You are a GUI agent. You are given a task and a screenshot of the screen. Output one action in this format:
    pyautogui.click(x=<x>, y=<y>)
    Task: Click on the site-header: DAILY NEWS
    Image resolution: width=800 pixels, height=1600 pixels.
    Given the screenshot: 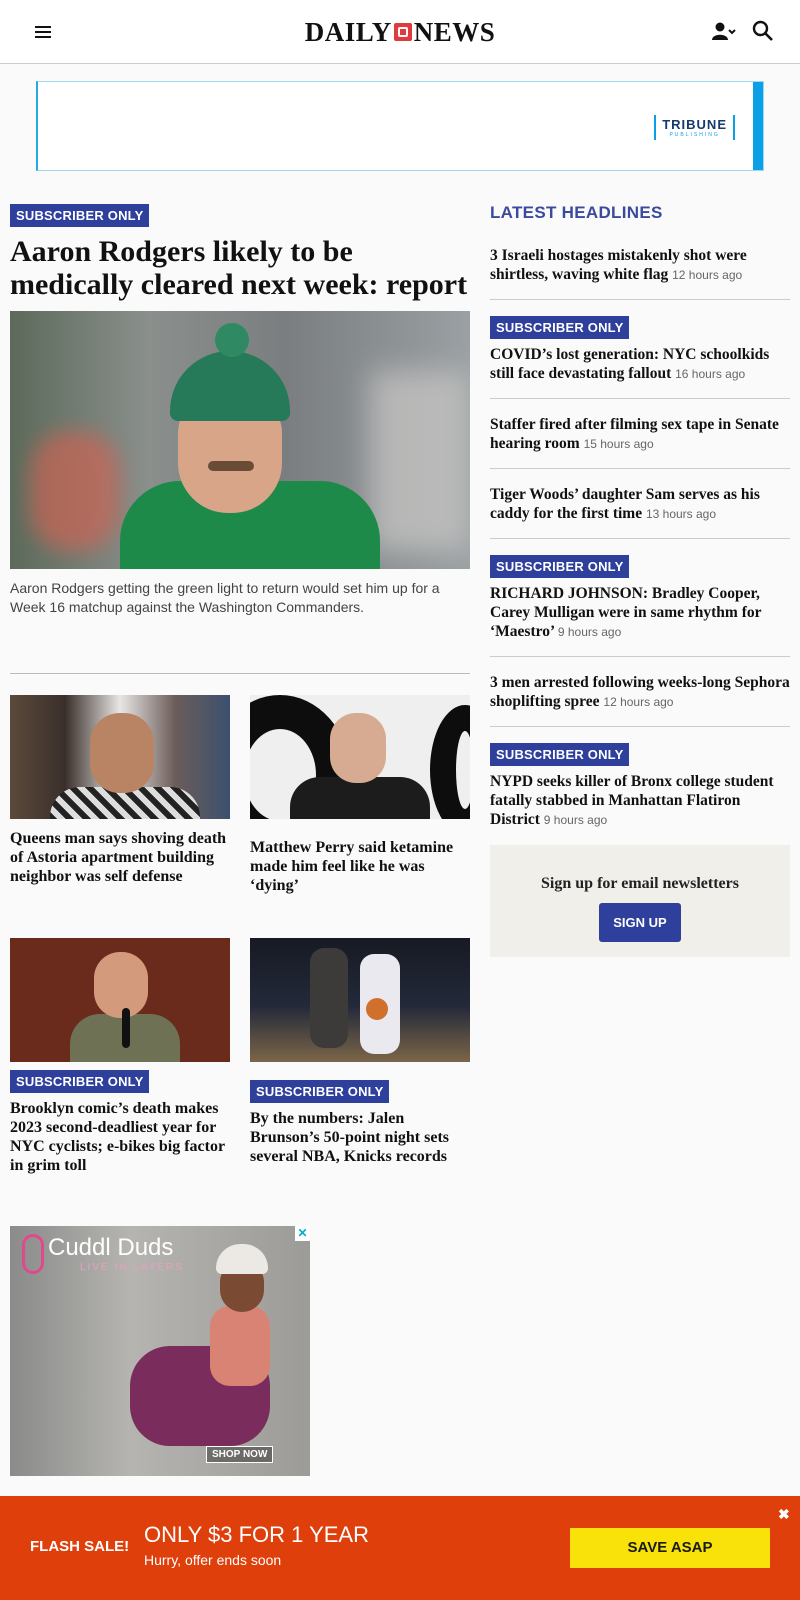 What is the action you would take?
    pyautogui.click(x=400, y=32)
    